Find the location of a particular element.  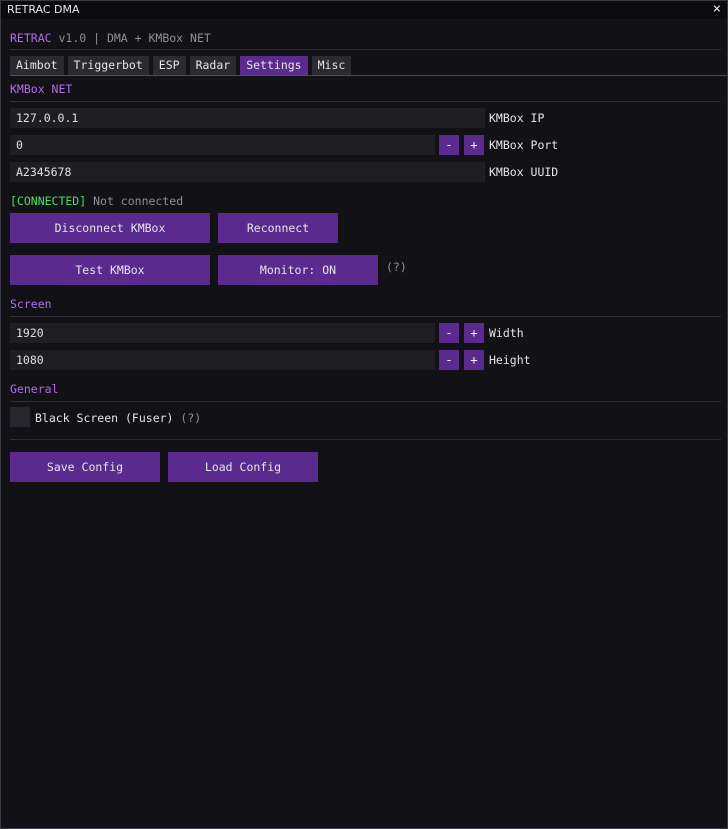

height-increment-button: + is located at coordinates (474, 360).